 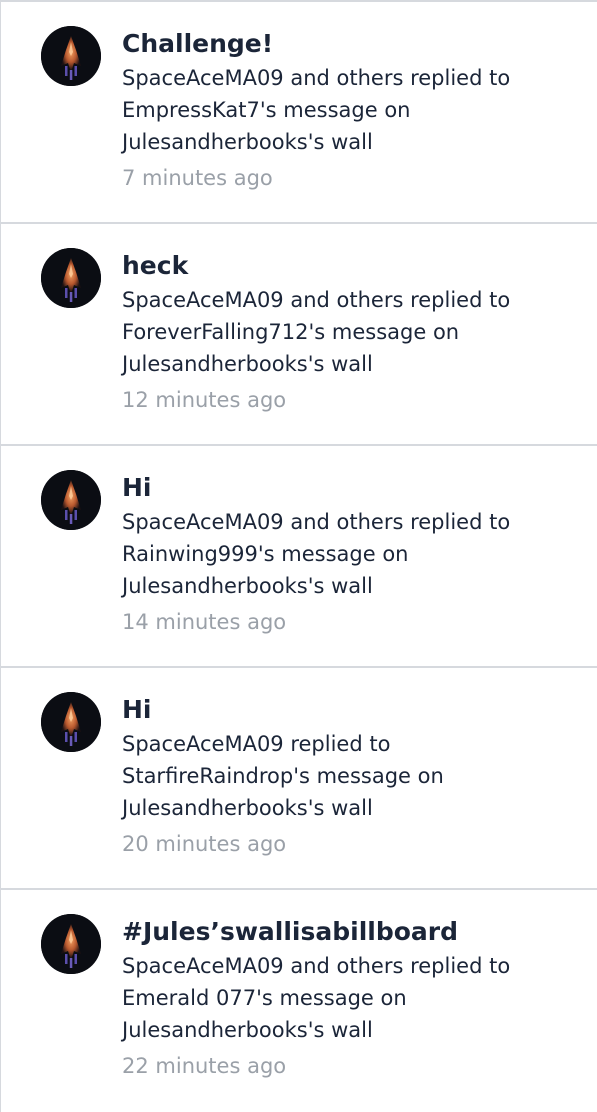 I want to click on notification-title: #Jules’swallisabillboard, so click(x=290, y=931).